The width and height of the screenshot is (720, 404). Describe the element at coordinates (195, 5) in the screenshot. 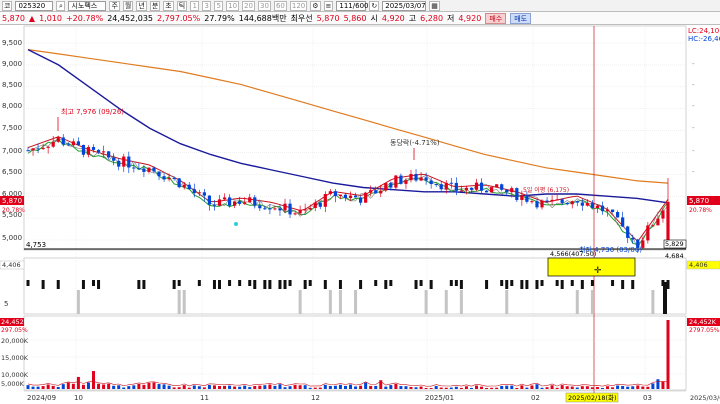

I see `interval-button-1: 1` at that location.